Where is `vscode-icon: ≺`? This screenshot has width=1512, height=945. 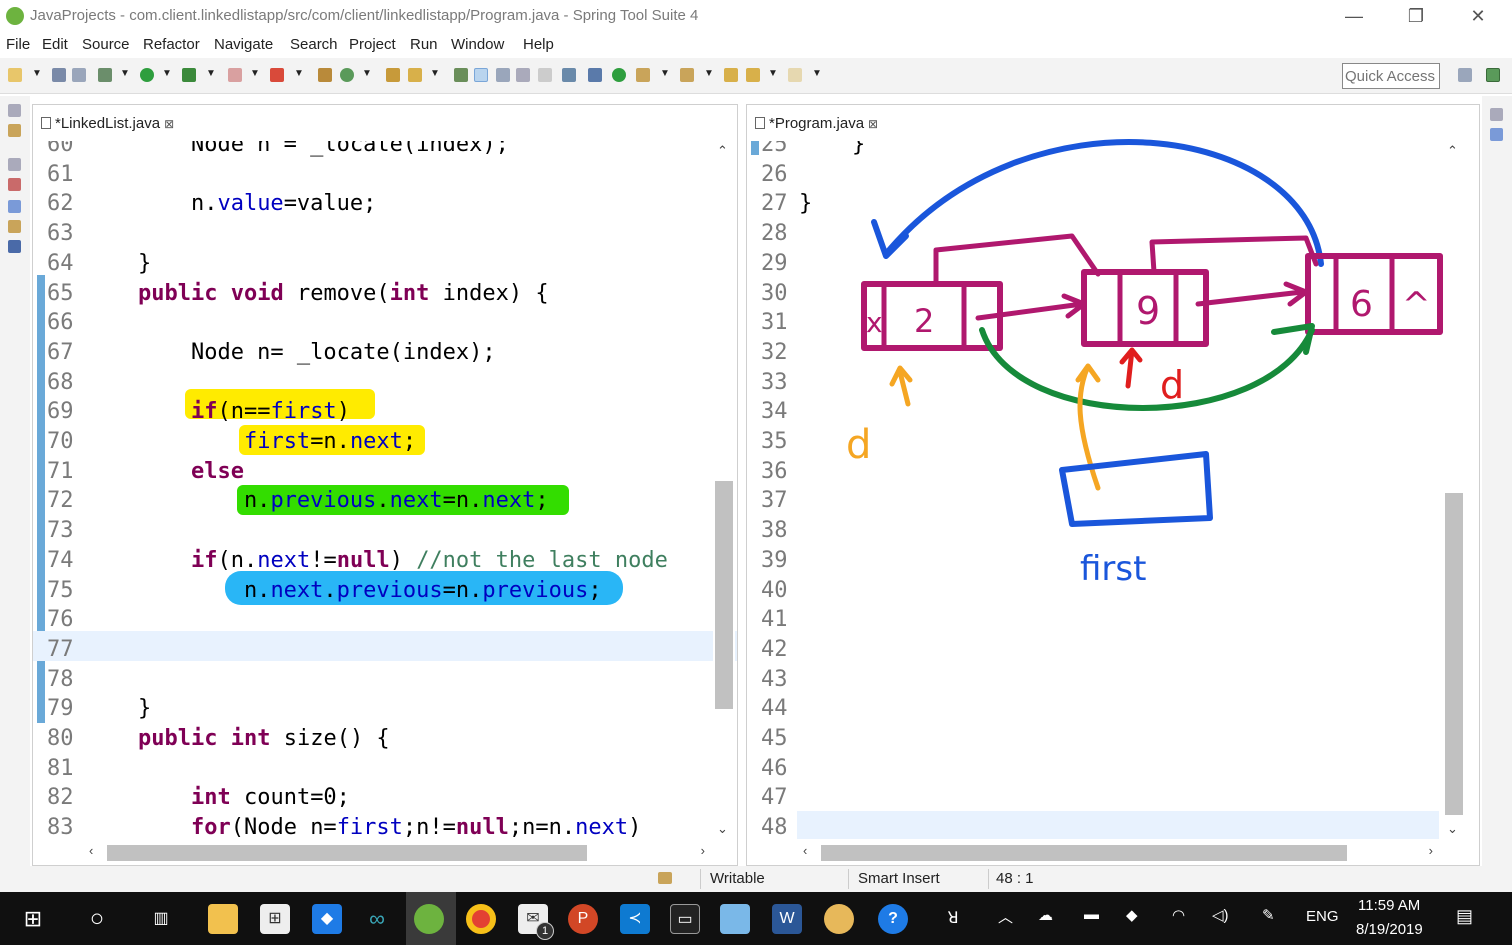 vscode-icon: ≺ is located at coordinates (635, 919).